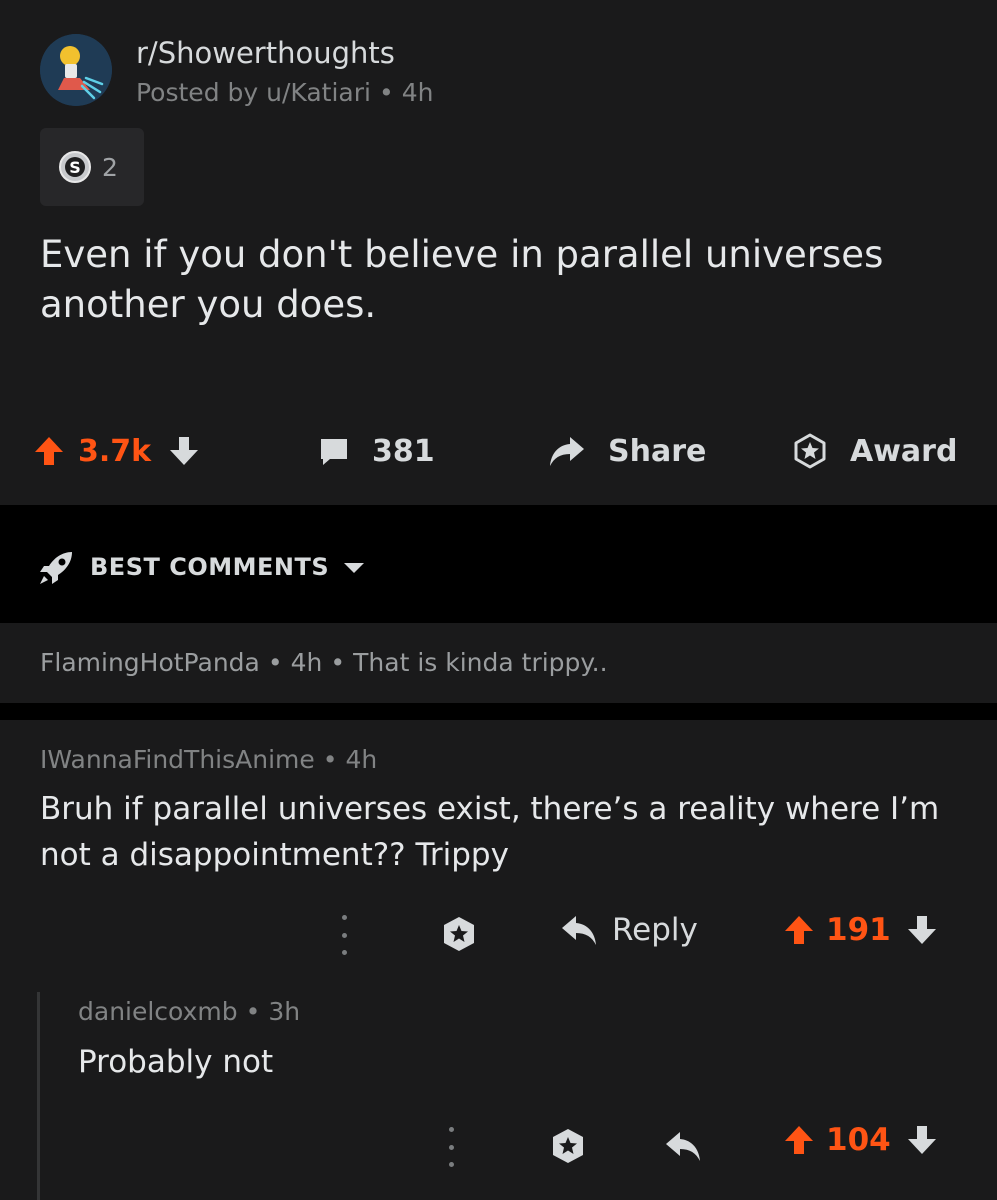  I want to click on post-vote-group: 3.7k, so click(116, 451).